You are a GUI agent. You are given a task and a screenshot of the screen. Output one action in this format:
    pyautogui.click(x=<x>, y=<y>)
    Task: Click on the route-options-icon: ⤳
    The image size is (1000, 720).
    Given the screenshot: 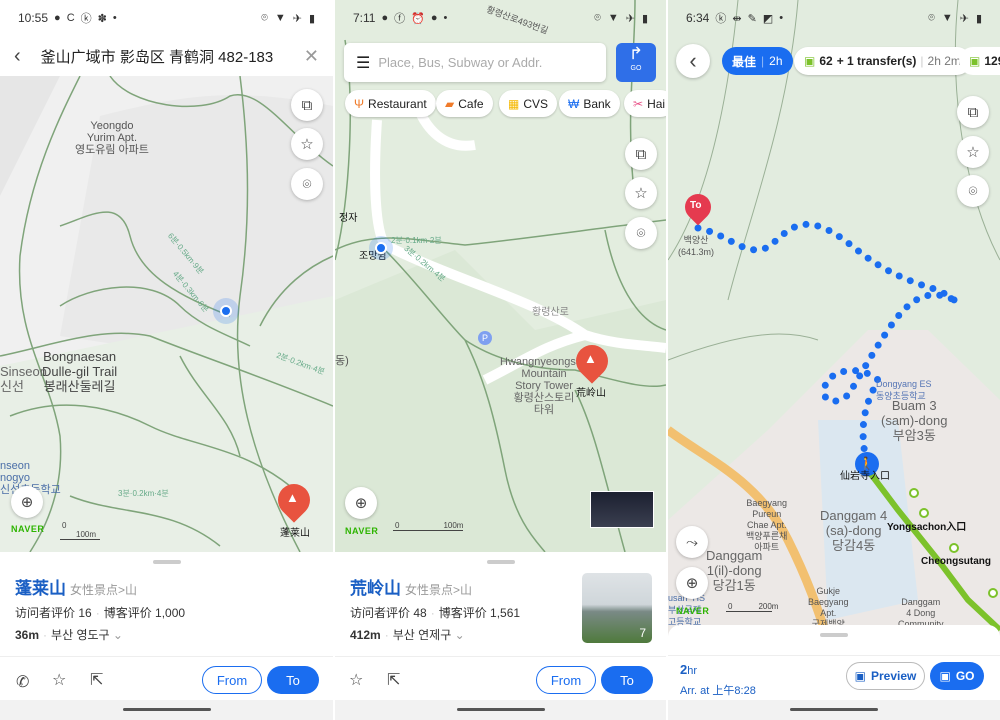 What is the action you would take?
    pyautogui.click(x=692, y=542)
    